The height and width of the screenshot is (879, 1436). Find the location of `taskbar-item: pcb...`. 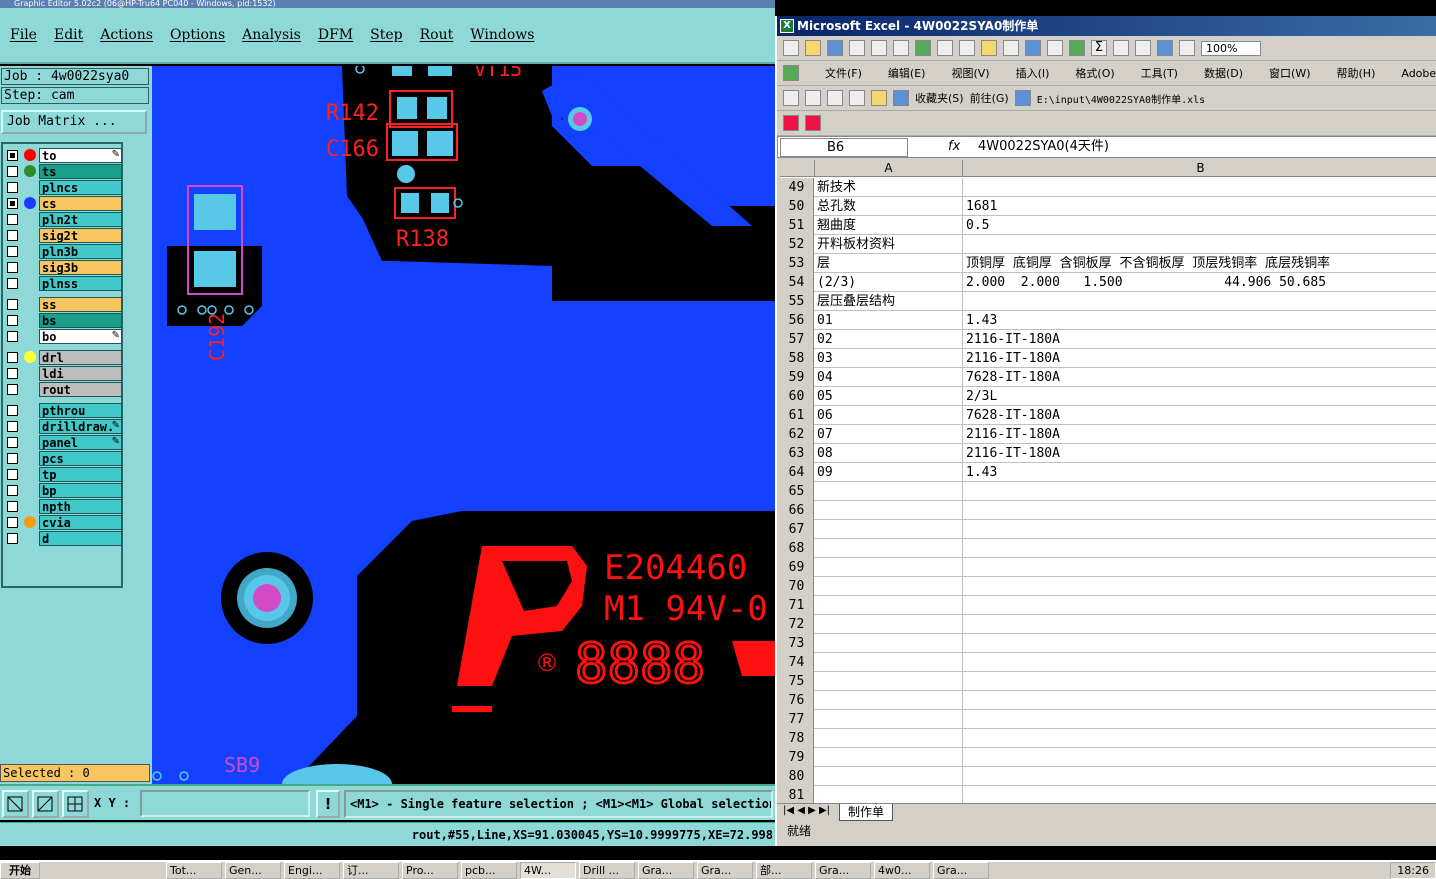

taskbar-item: pcb... is located at coordinates (489, 870).